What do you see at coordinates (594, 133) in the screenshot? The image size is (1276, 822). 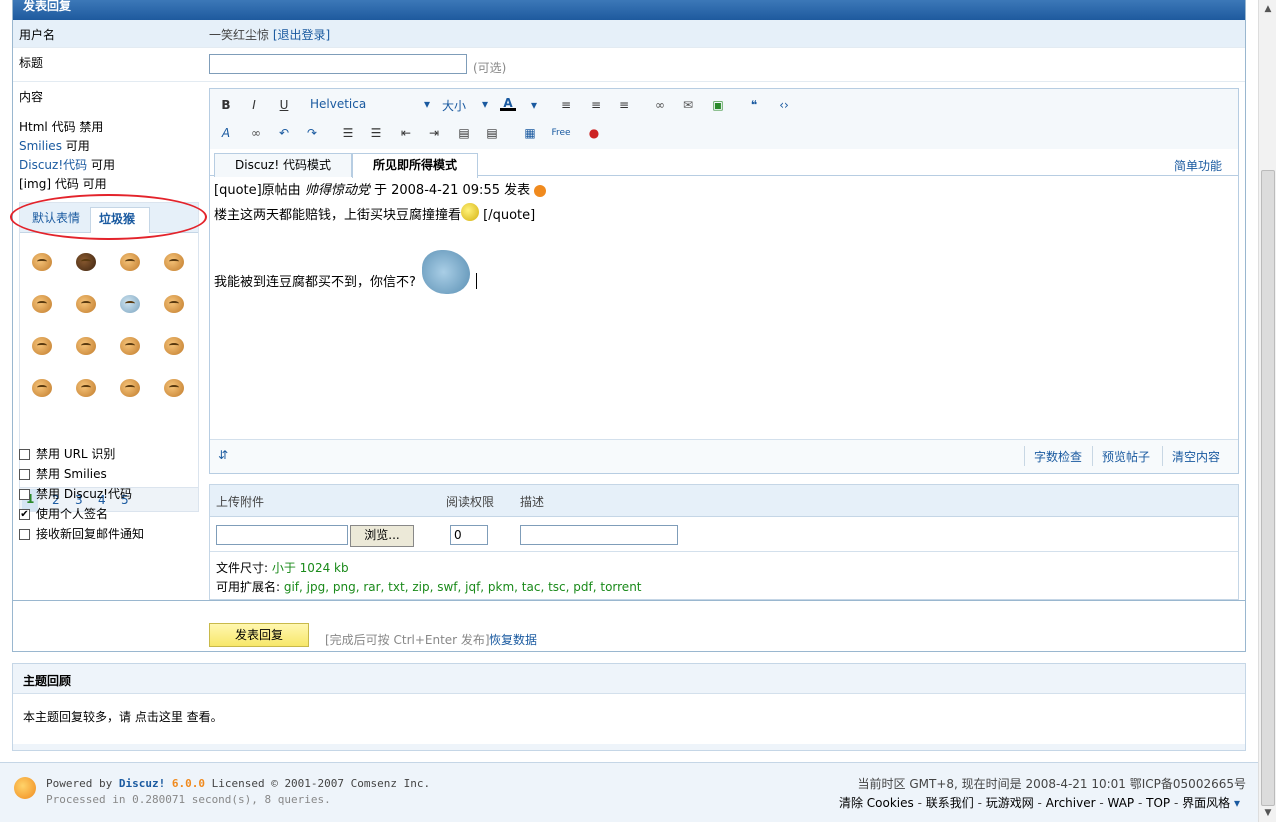 I see `qq-icon: ●` at bounding box center [594, 133].